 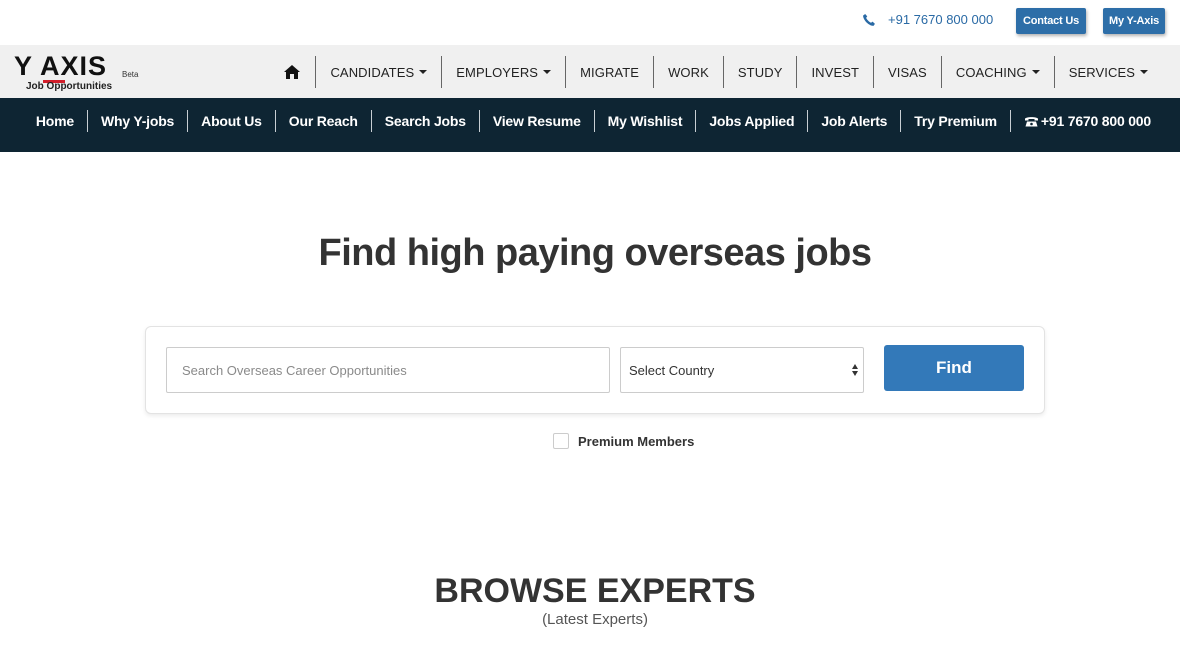 I want to click on nav-label: MIGRATE, so click(x=610, y=72).